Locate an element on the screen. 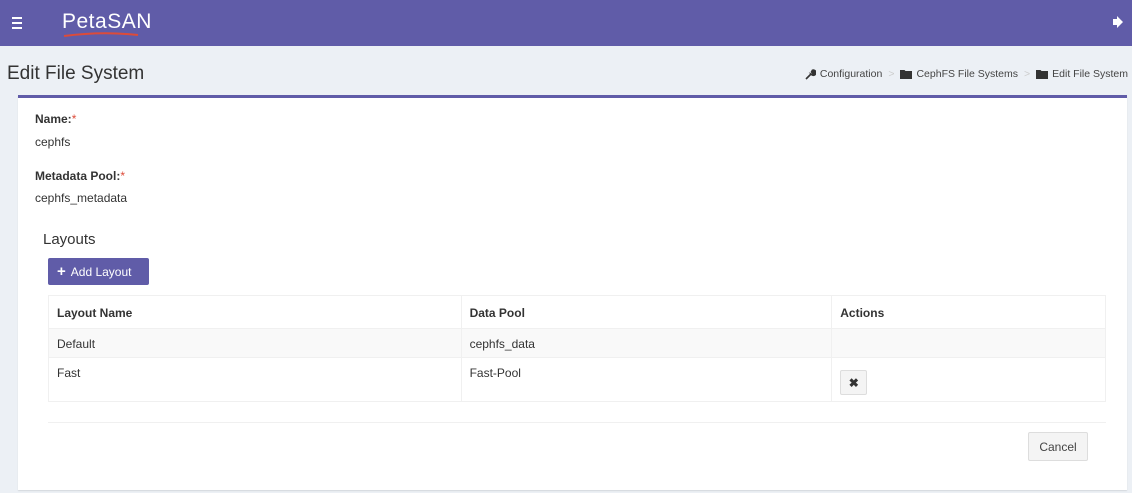  data-pool-cell: Fast-Pool is located at coordinates (646, 379).